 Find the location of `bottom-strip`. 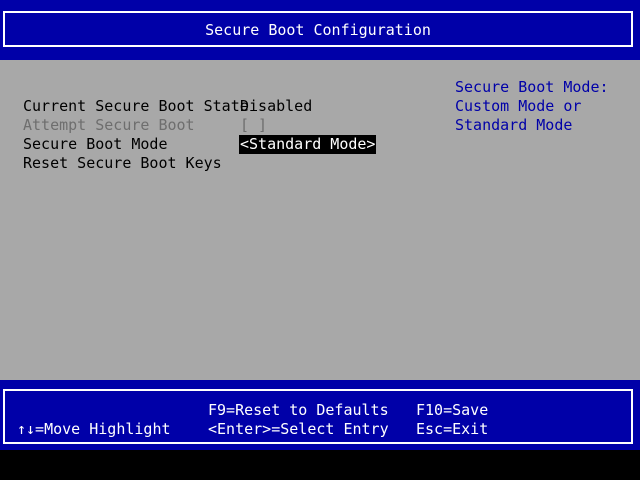

bottom-strip is located at coordinates (320, 465).